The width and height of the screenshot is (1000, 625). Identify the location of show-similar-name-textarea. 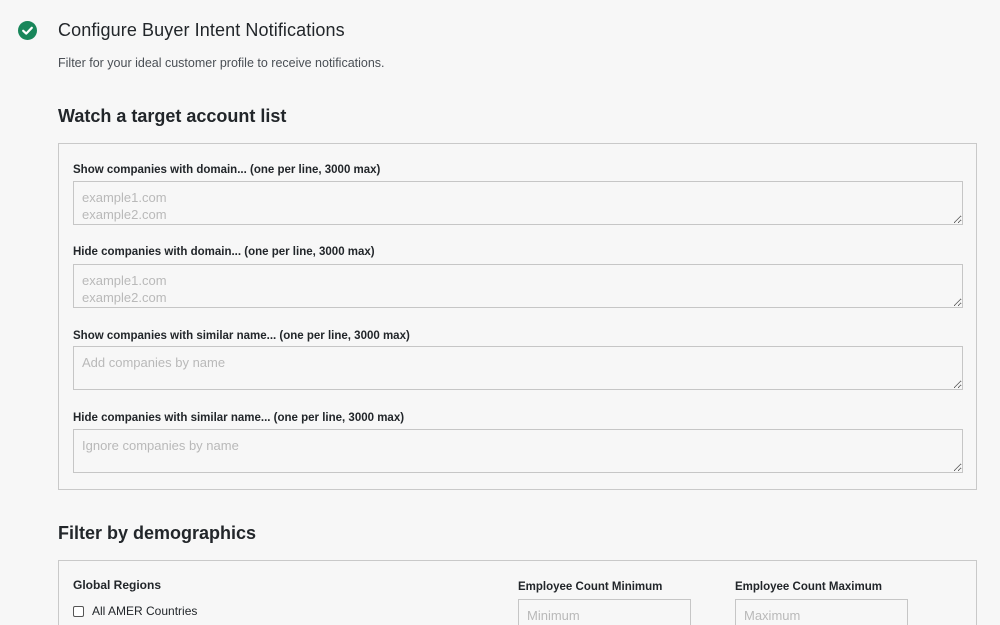
(518, 368).